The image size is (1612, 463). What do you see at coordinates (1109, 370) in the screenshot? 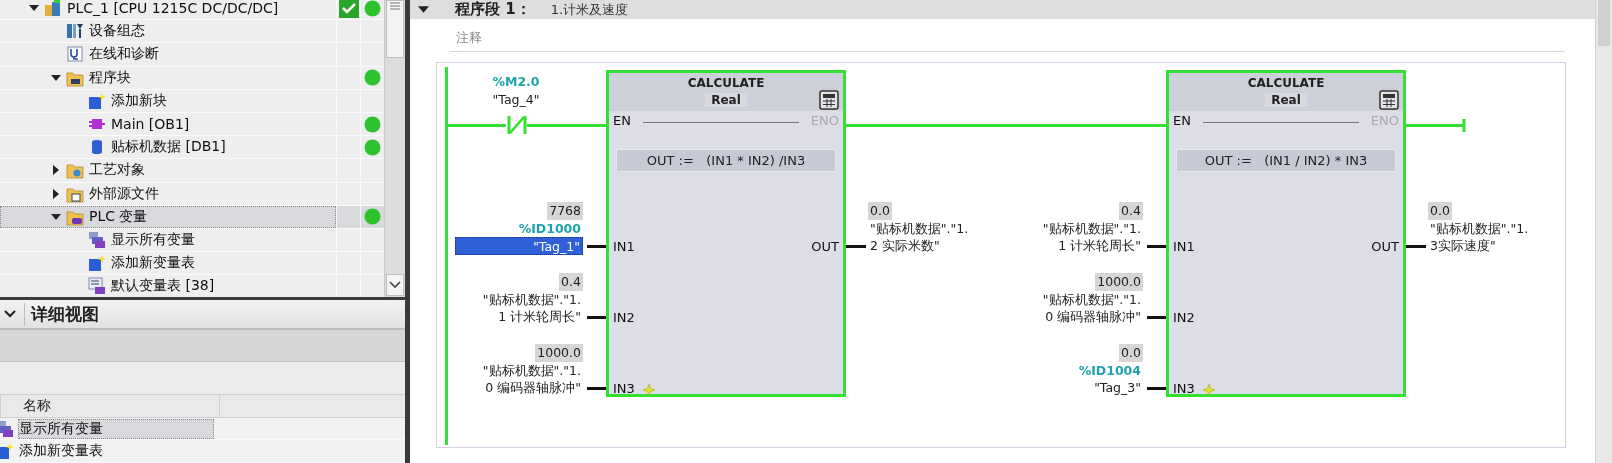
I see `tag-address: %ID1004` at bounding box center [1109, 370].